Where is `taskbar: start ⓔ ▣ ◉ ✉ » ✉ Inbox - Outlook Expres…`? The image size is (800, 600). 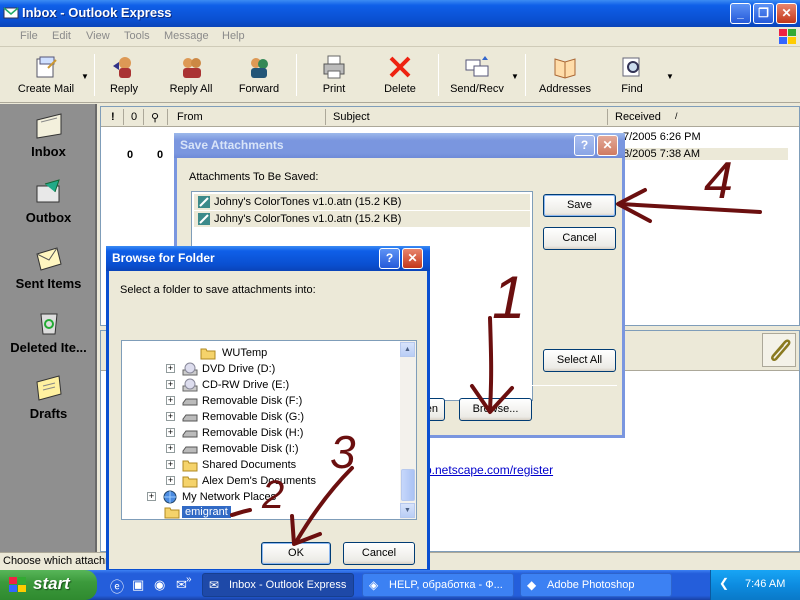 taskbar: start ⓔ ▣ ◉ ✉ » ✉ Inbox - Outlook Expres… is located at coordinates (400, 585).